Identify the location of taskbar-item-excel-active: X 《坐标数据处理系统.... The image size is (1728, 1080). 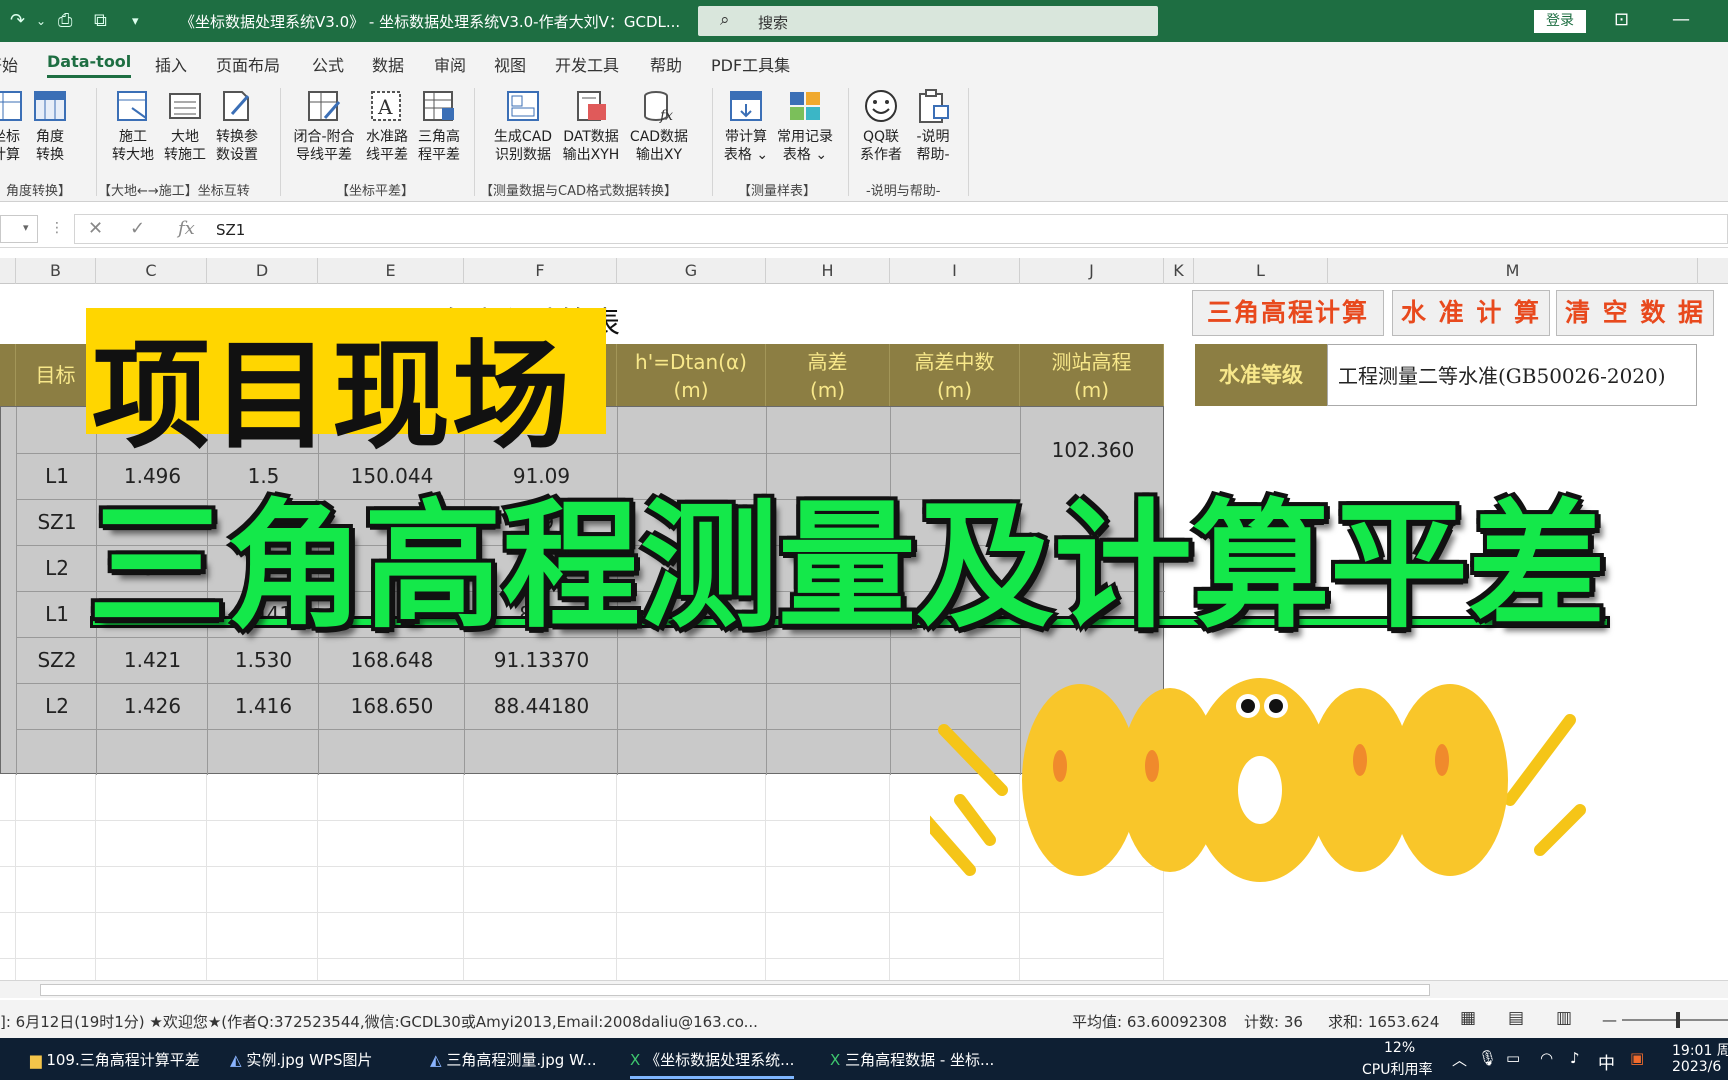
(712, 1064).